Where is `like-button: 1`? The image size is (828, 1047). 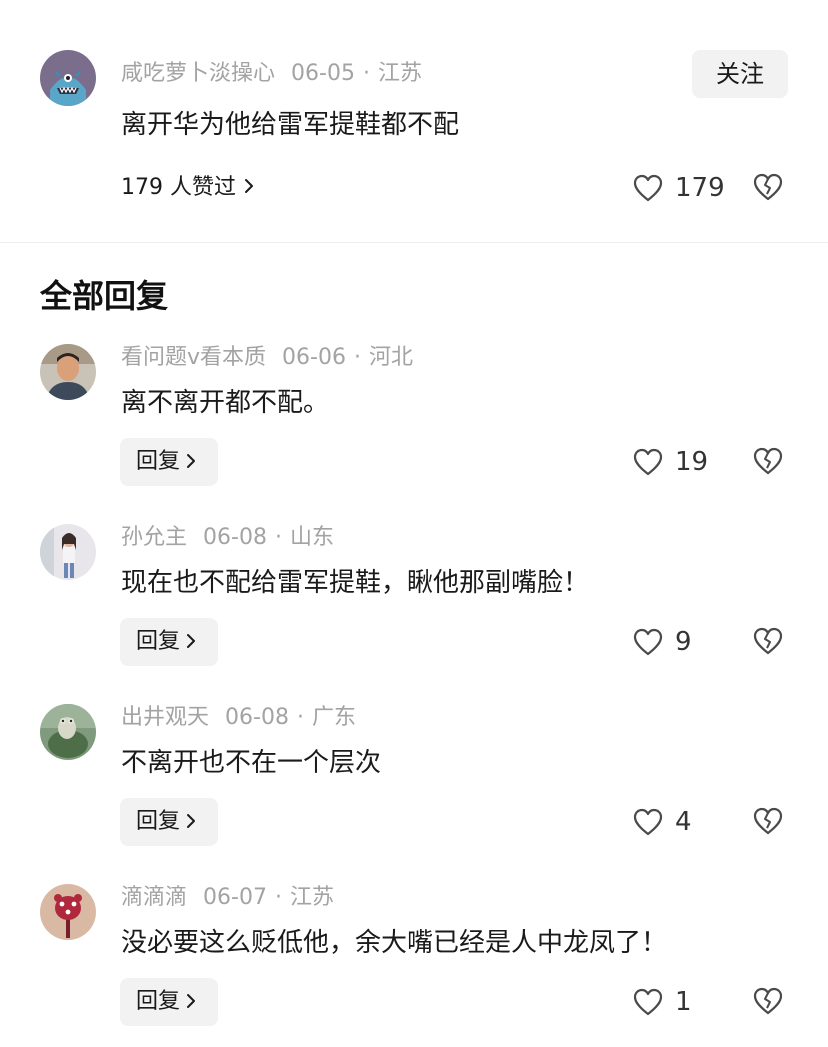
like-button: 1 is located at coordinates (662, 1002).